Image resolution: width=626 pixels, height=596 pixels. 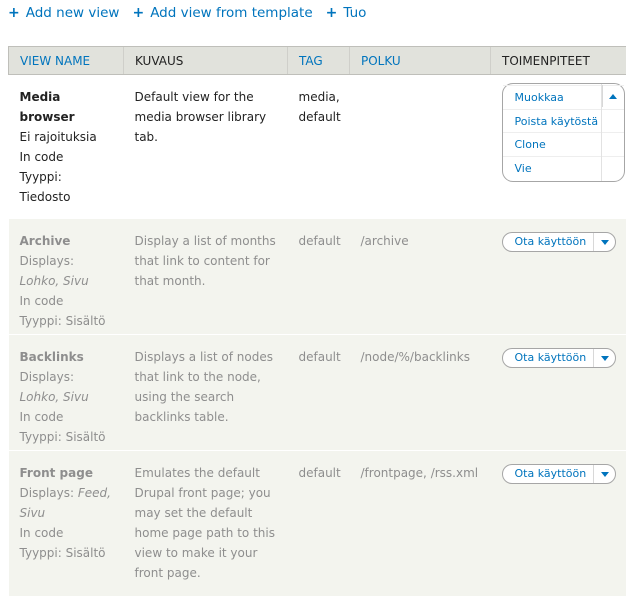 What do you see at coordinates (563, 144) in the screenshot?
I see `operation-clone: Clone` at bounding box center [563, 144].